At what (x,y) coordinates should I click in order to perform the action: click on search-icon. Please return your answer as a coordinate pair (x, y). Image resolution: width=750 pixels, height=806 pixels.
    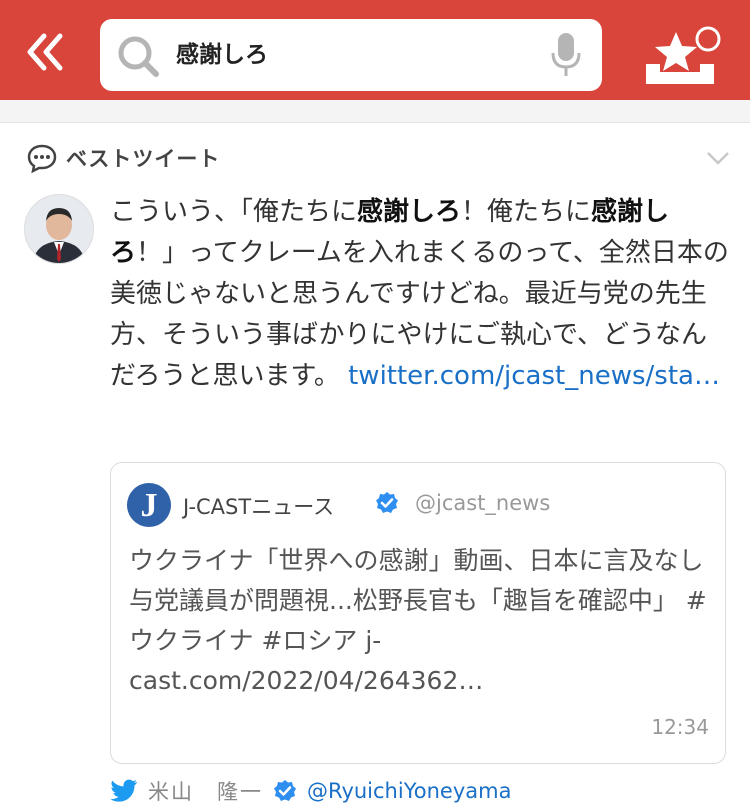
    Looking at the image, I should click on (138, 56).